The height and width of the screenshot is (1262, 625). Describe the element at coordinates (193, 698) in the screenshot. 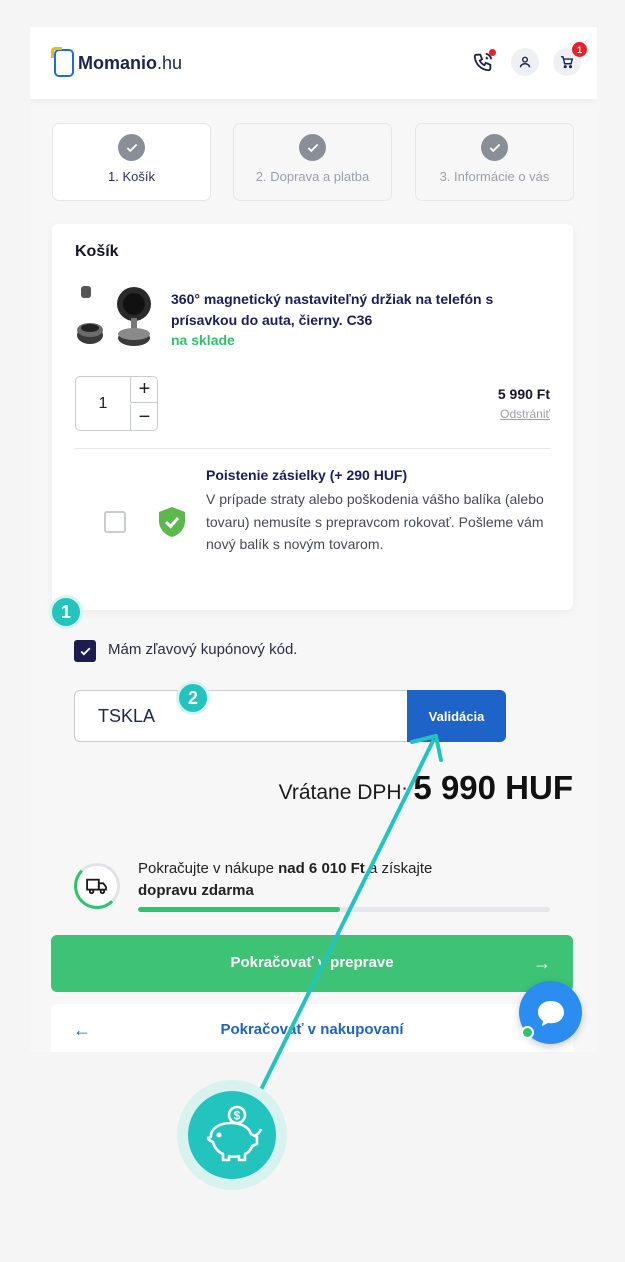

I see `step-marker-2: 2` at that location.